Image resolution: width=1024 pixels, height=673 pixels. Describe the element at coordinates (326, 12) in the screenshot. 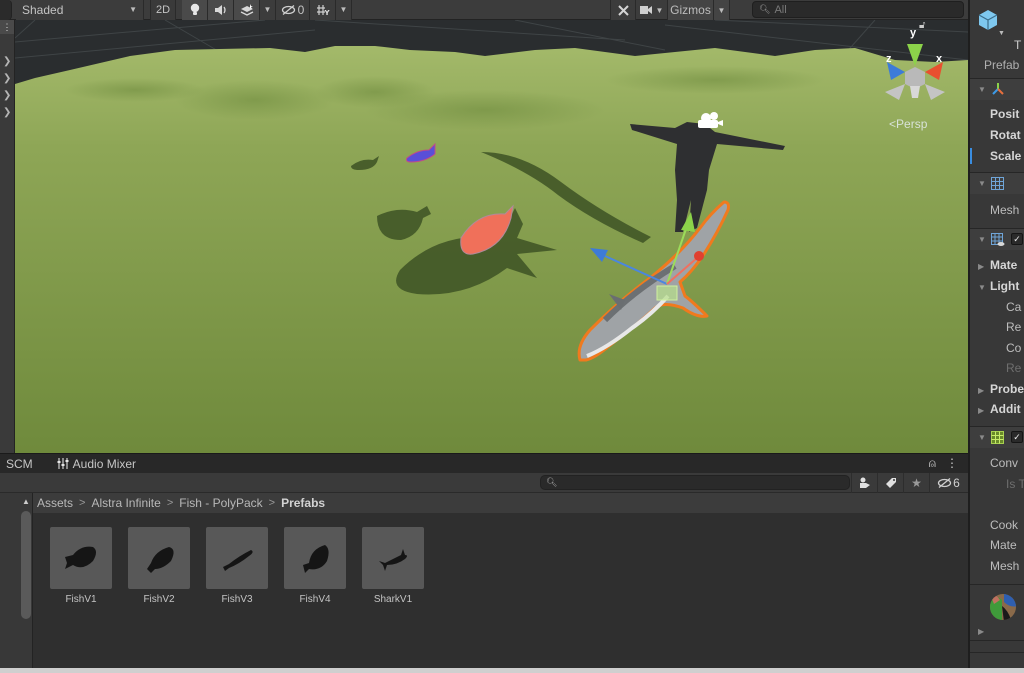

I see `svg-text: Y` at that location.